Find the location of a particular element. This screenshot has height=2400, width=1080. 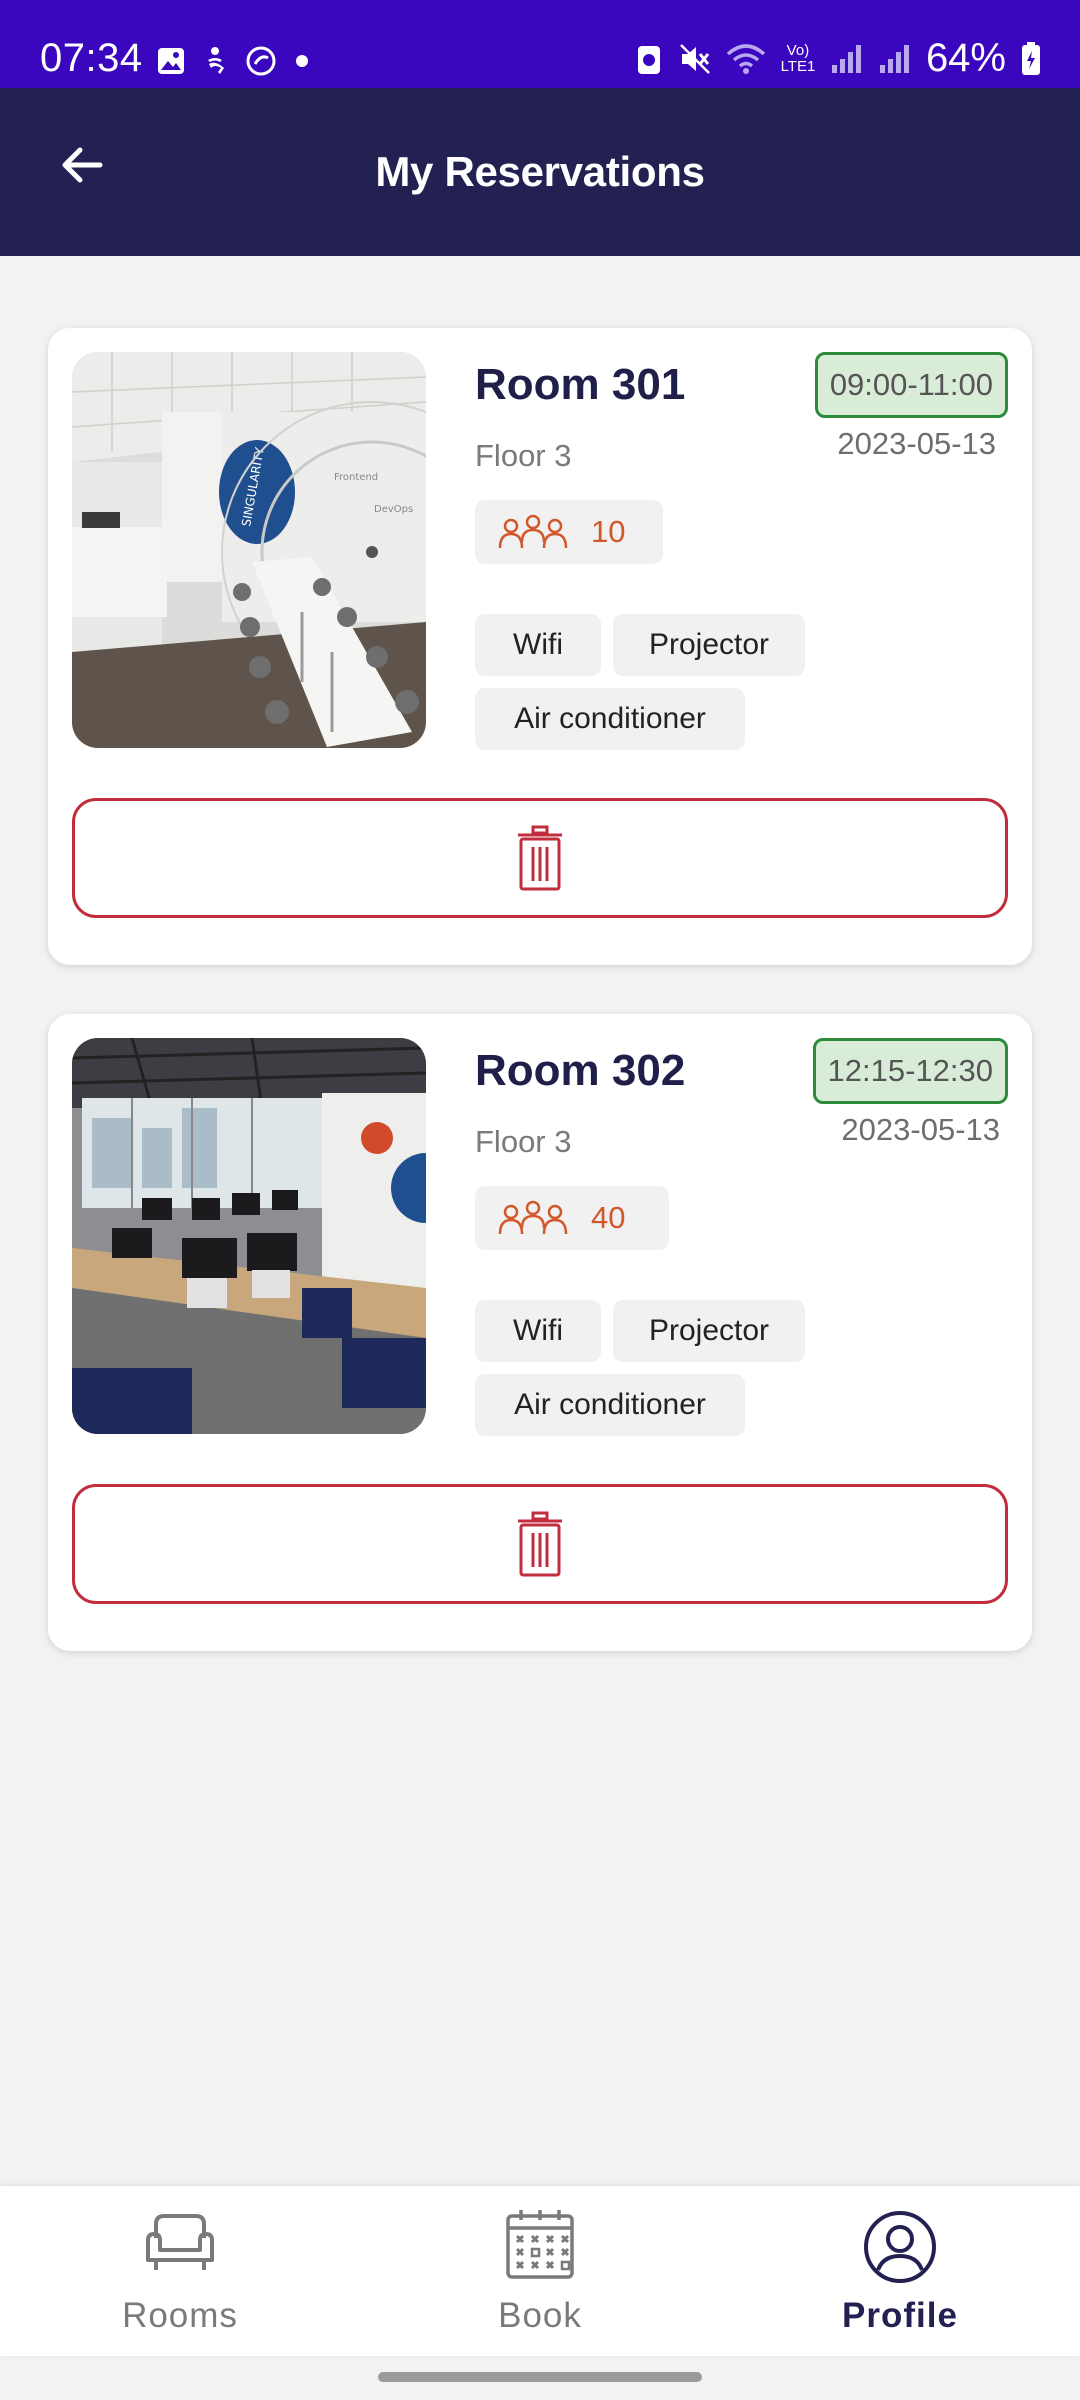

time-badge: 12:15-12:30 is located at coordinates (910, 1071).